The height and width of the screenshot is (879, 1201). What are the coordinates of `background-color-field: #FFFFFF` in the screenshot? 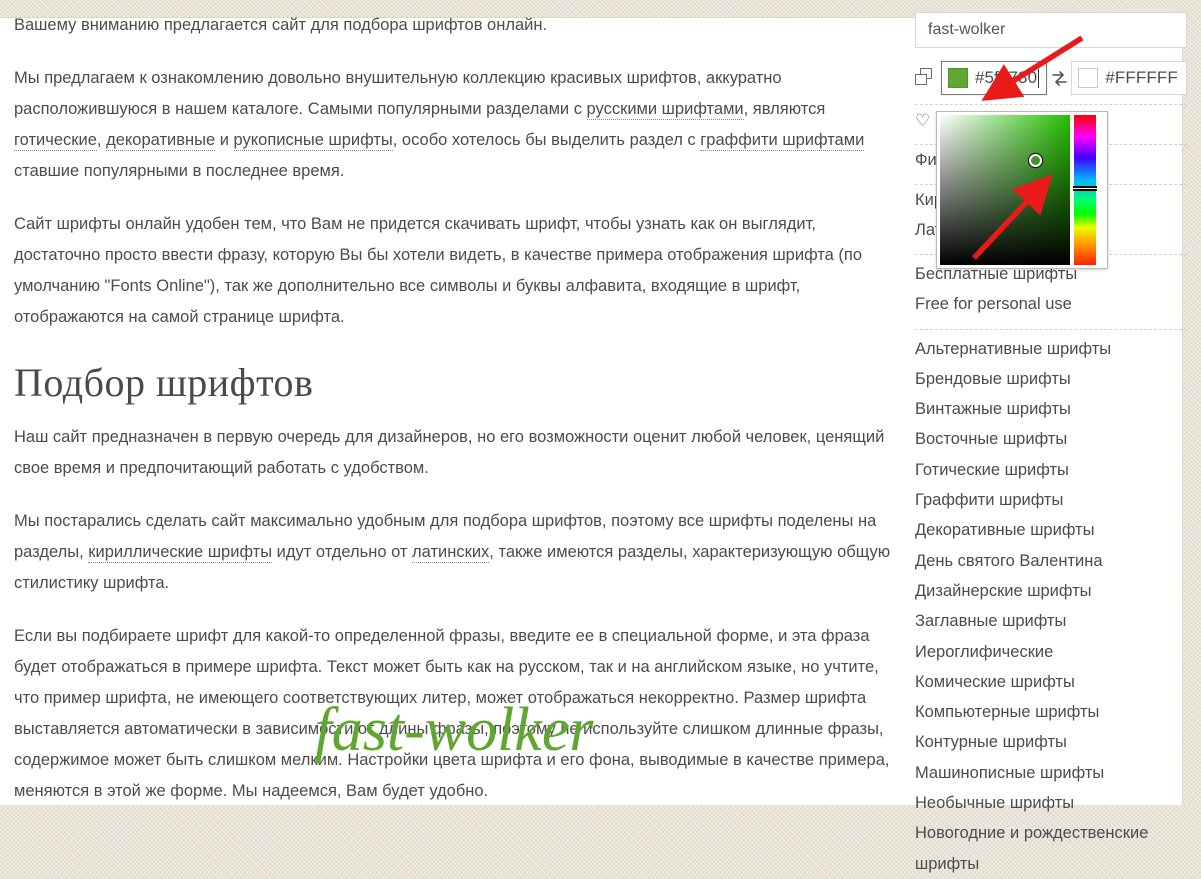 It's located at (1129, 78).